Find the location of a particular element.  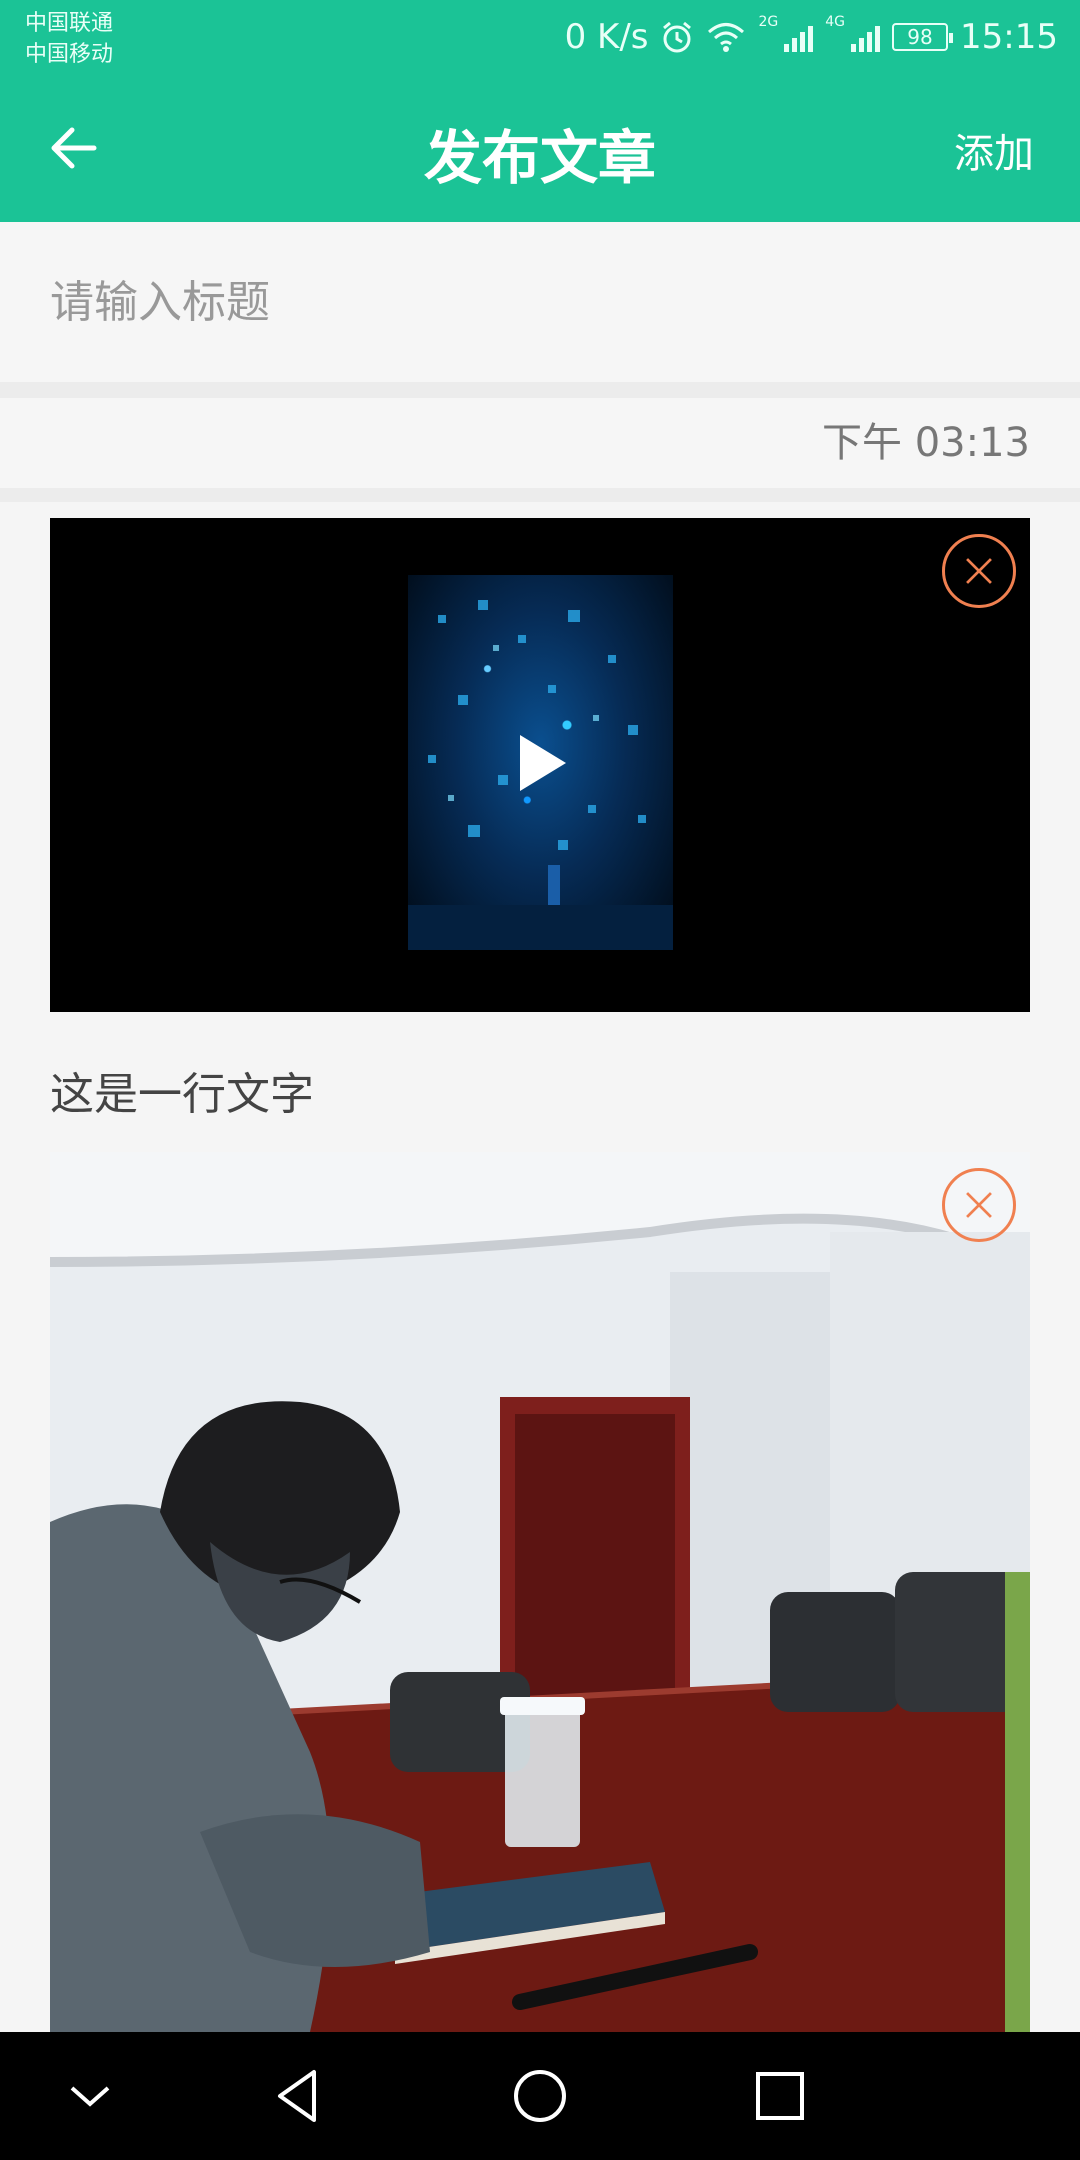

title-input is located at coordinates (540, 302).